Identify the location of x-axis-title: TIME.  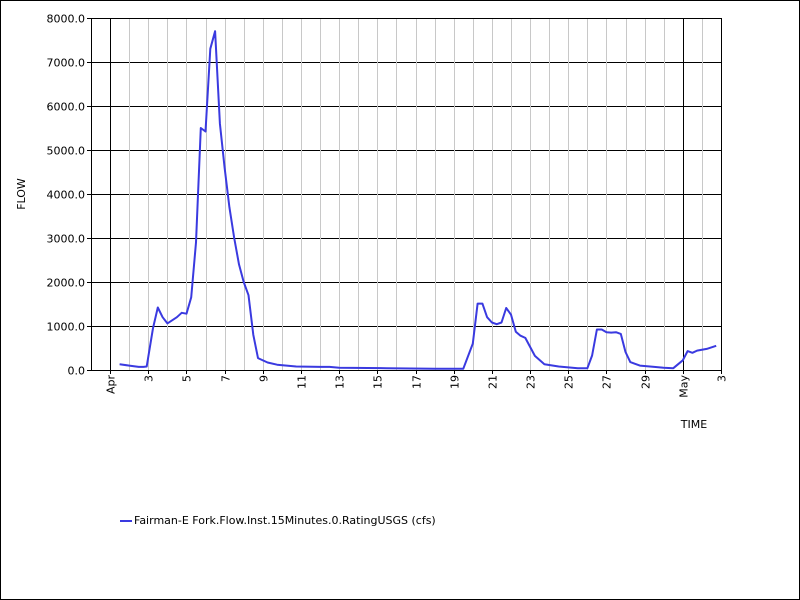
(693, 424).